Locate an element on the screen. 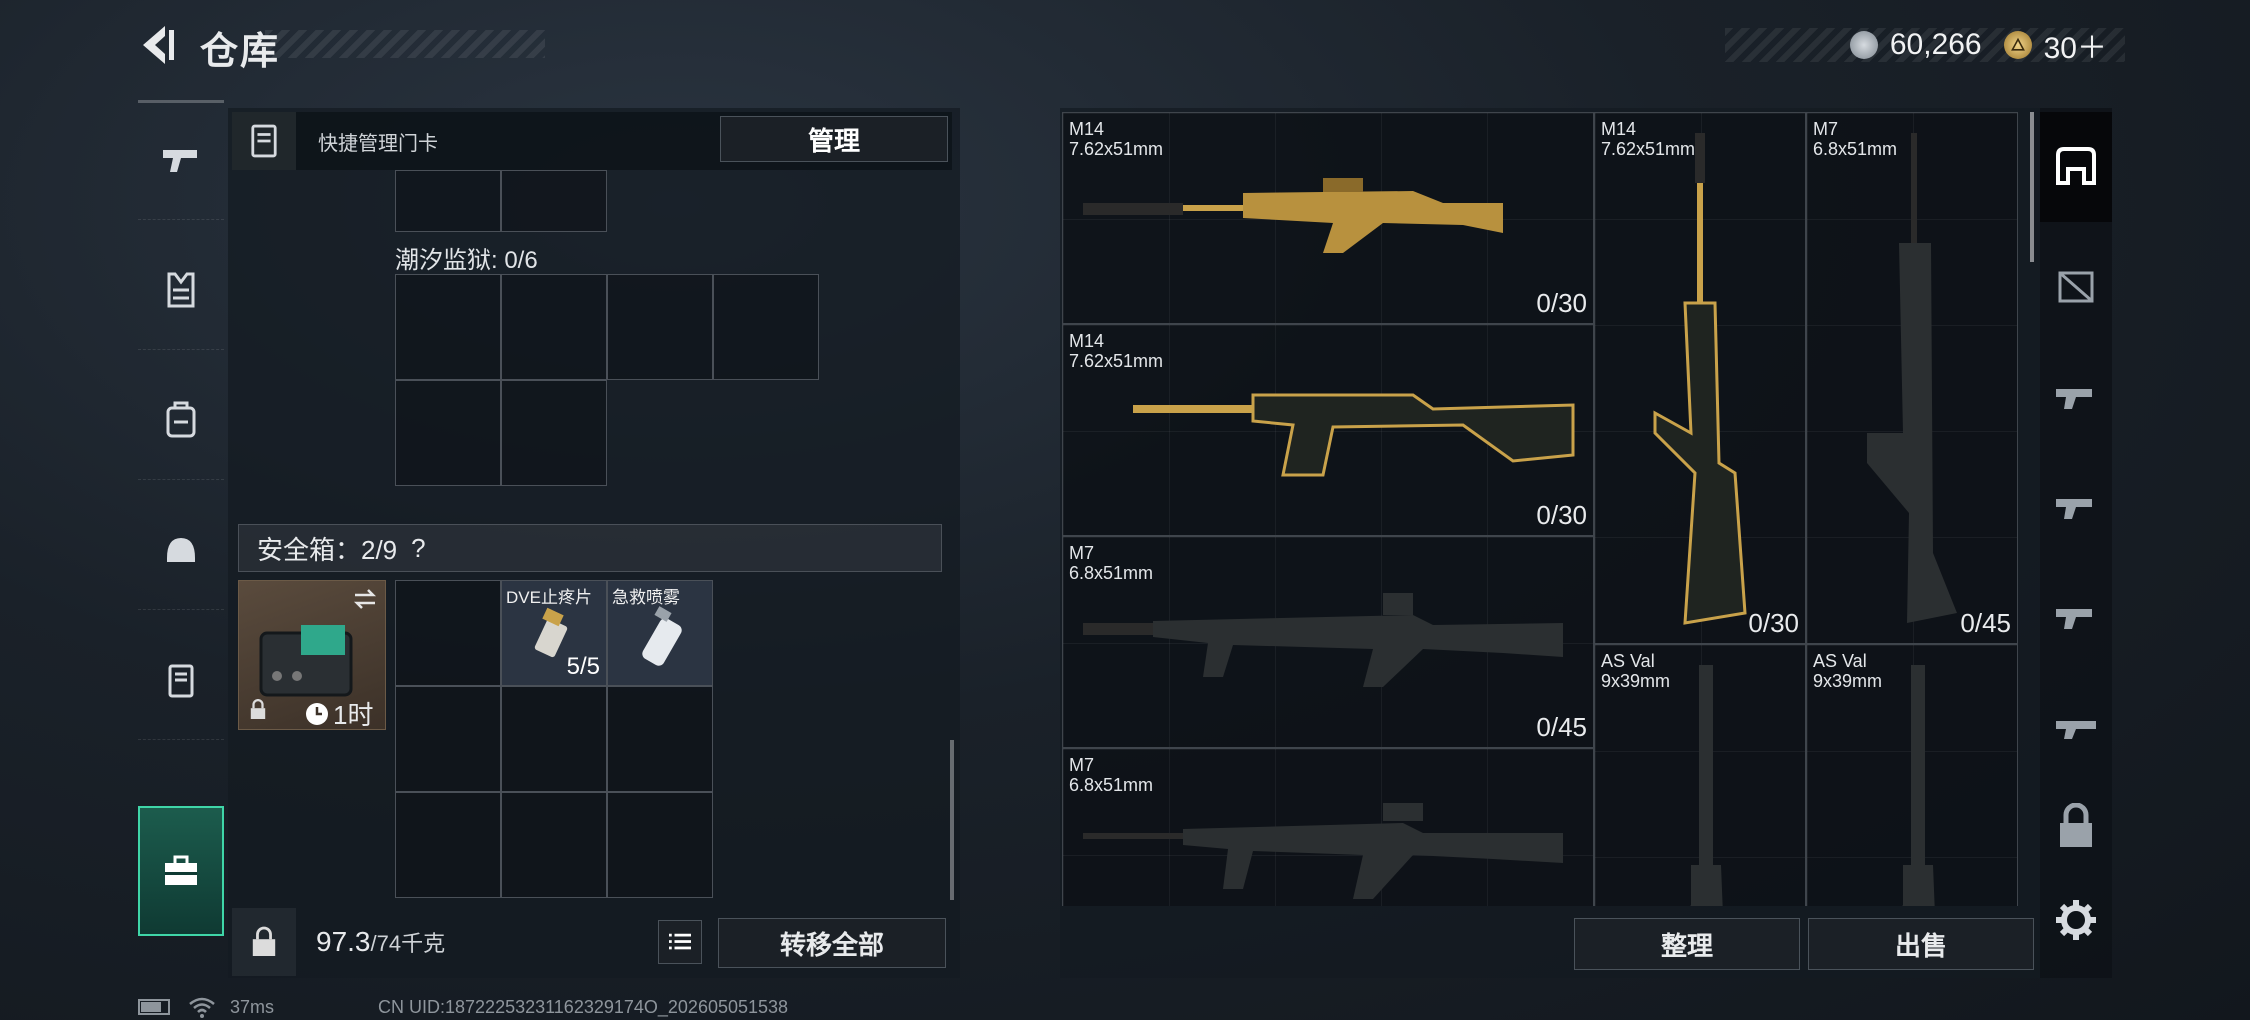  weight-readout: 97.3/74千克 is located at coordinates (380, 942).